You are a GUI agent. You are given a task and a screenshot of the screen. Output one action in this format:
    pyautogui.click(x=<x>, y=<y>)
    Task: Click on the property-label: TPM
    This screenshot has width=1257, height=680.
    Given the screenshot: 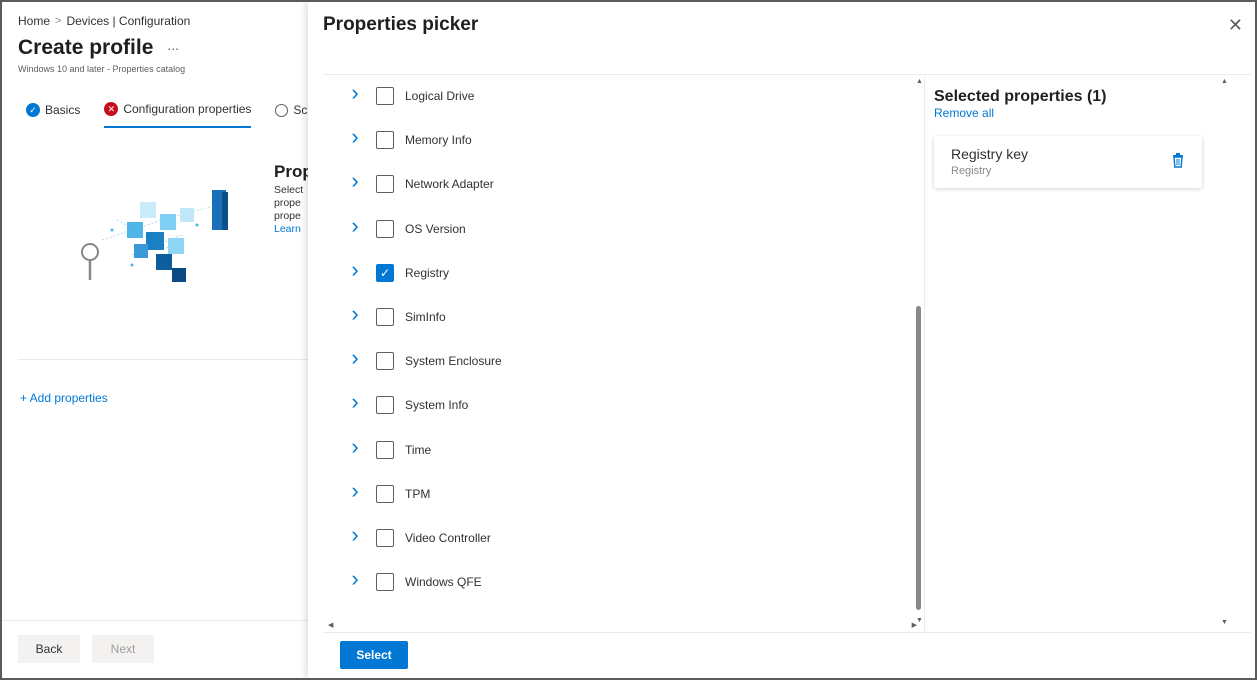 What is the action you would take?
    pyautogui.click(x=418, y=493)
    